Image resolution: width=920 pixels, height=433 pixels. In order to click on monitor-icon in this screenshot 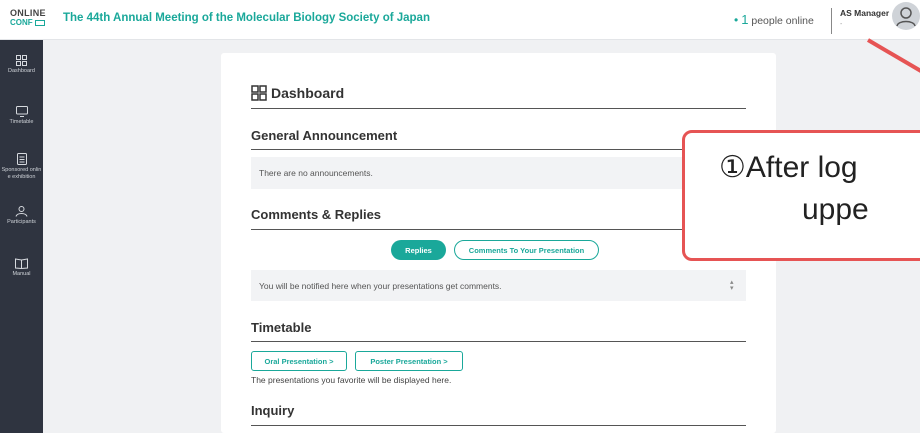, I will do `click(21, 111)`.